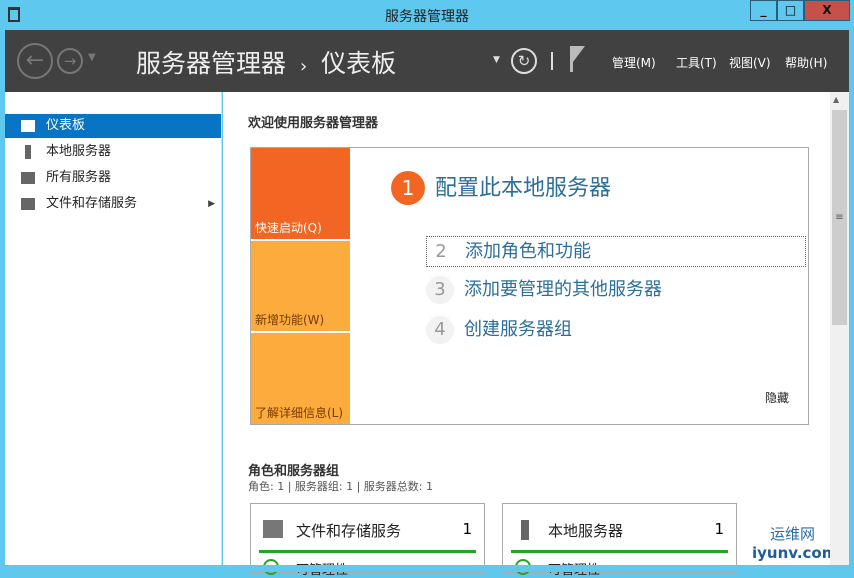 This screenshot has width=854, height=578. Describe the element at coordinates (92, 203) in the screenshot. I see `sidebar-item-label: 文件和存储服务` at that location.